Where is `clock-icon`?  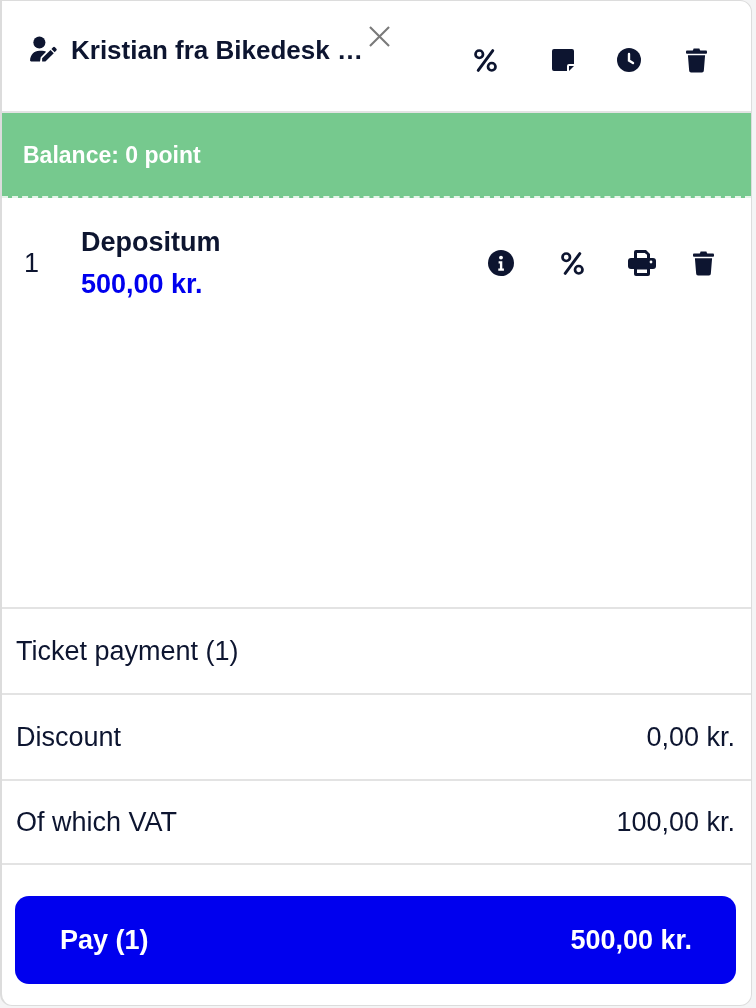
clock-icon is located at coordinates (629, 60).